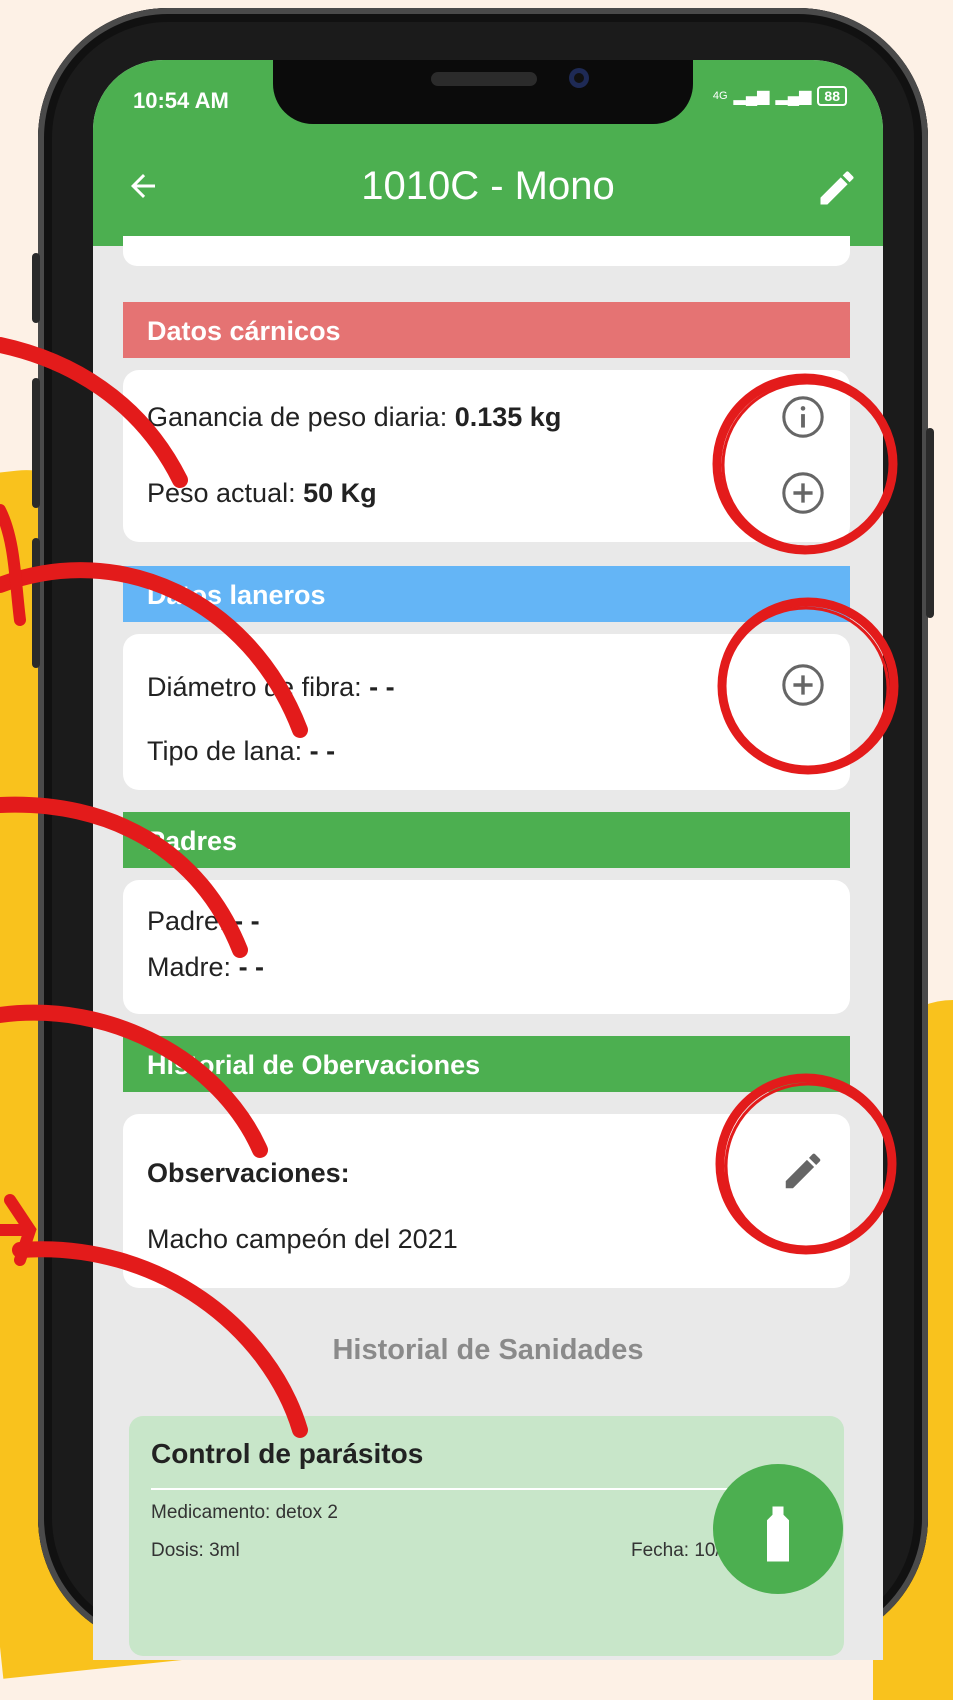  Describe the element at coordinates (486, 594) in the screenshot. I see `section-header-laneros: Datos laneros` at that location.